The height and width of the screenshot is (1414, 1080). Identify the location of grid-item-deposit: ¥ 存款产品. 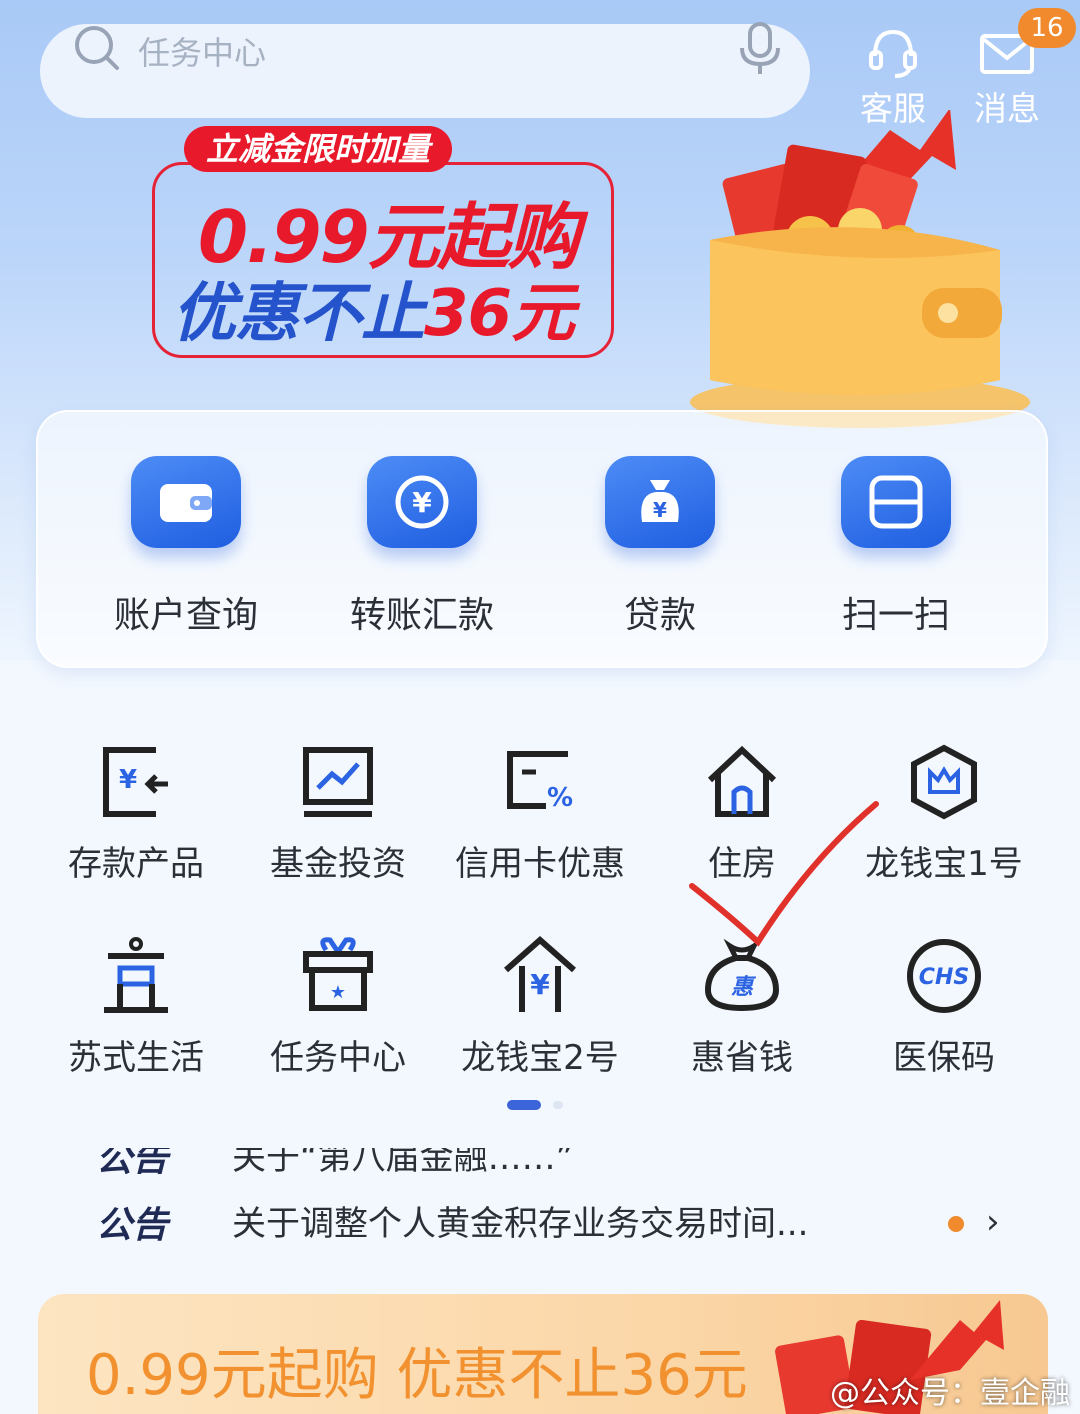
(136, 813).